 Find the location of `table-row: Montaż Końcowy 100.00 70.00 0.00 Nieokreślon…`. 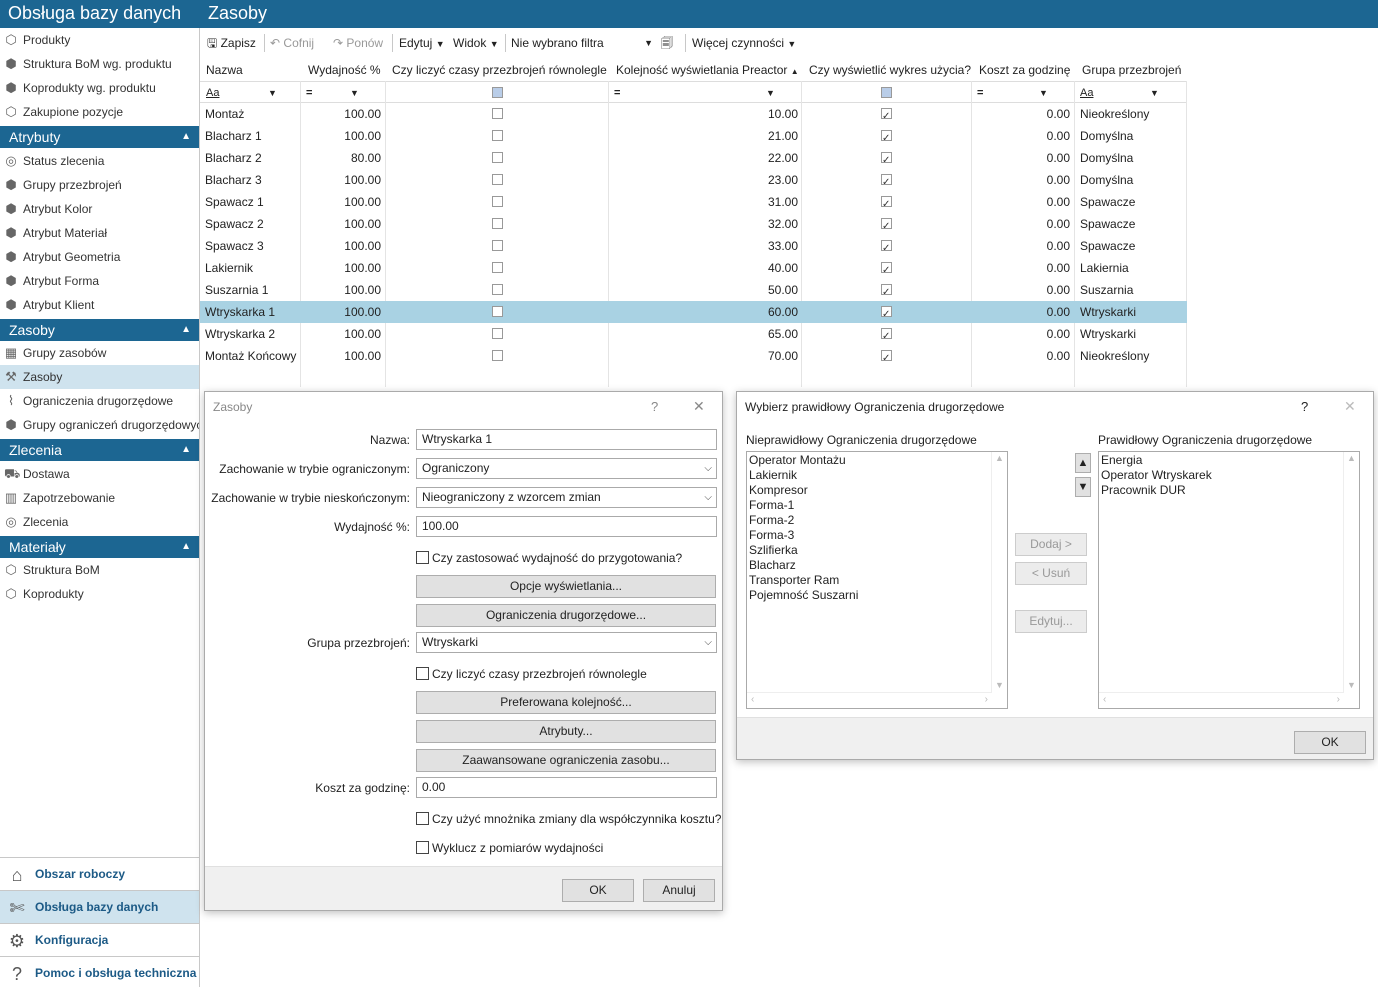

table-row: Montaż Końcowy 100.00 70.00 0.00 Nieokreślon… is located at coordinates (693, 357).